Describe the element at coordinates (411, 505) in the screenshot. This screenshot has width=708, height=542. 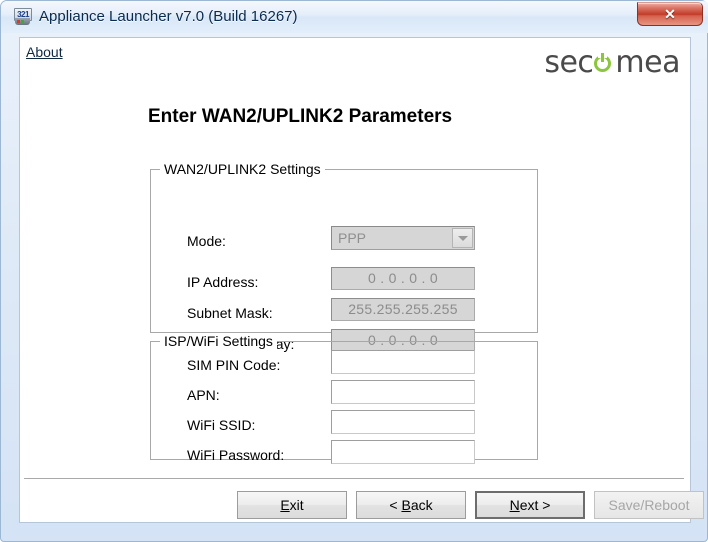
I see `back-button: < Back` at that location.